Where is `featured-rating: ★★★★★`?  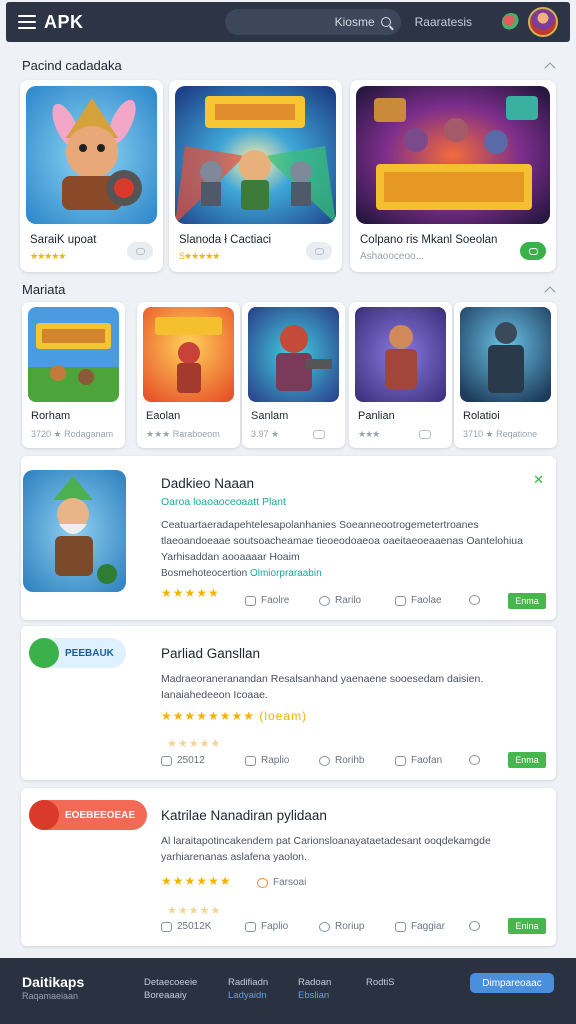 featured-rating: ★★★★★ is located at coordinates (48, 256).